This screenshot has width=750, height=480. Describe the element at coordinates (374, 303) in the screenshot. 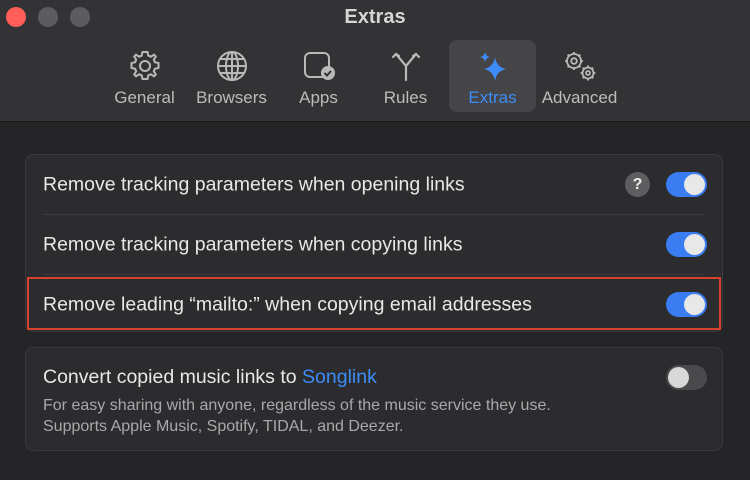

I see `highlight-box` at that location.